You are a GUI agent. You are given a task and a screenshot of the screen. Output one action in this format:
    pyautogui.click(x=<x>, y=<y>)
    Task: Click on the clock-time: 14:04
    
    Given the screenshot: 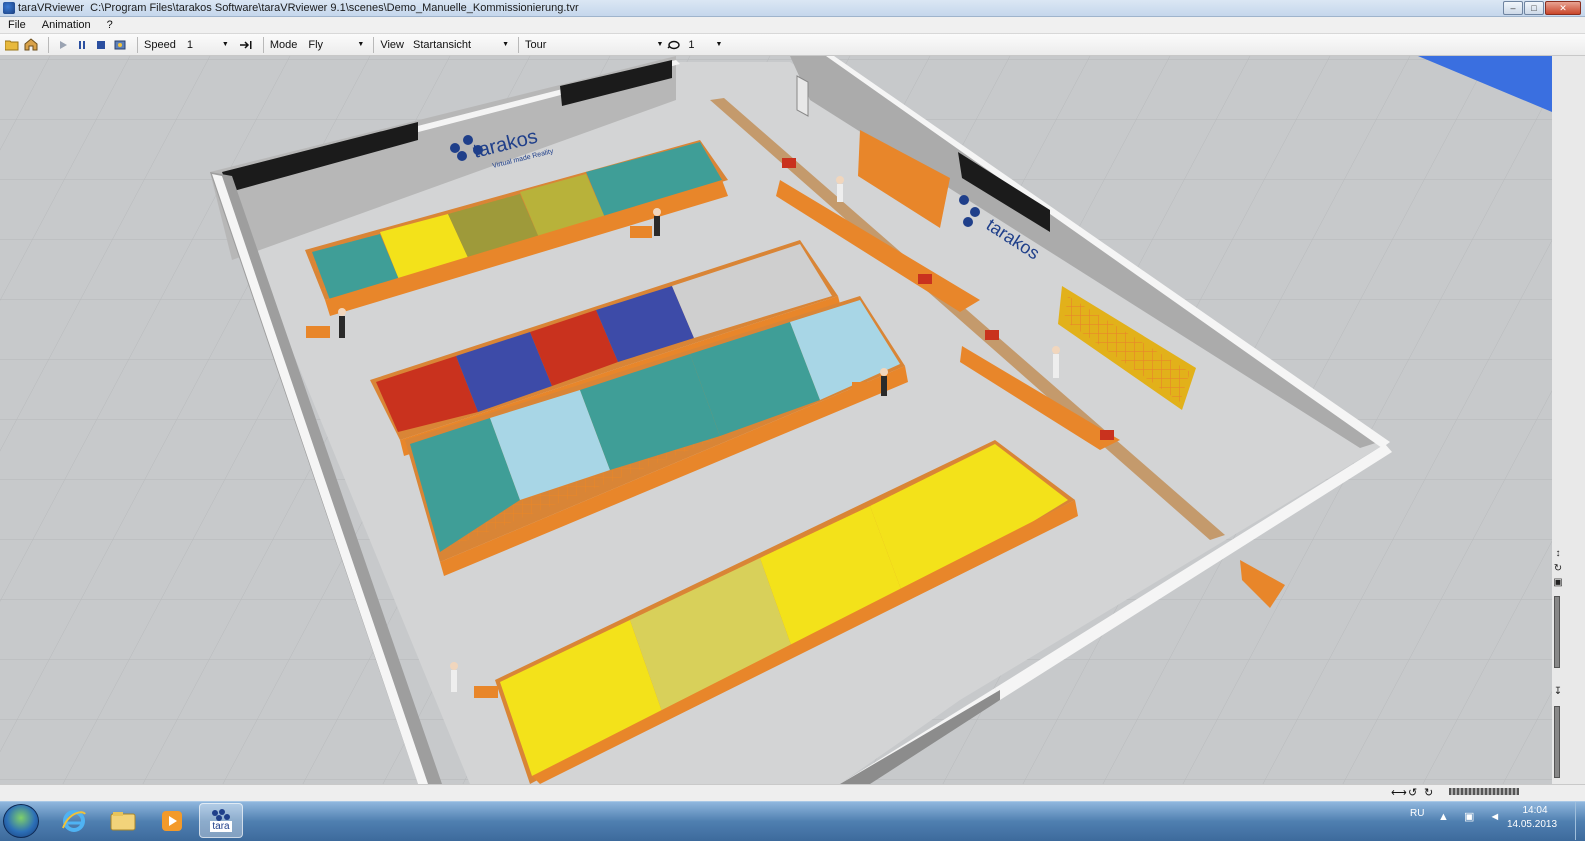 What is the action you would take?
    pyautogui.click(x=1535, y=810)
    